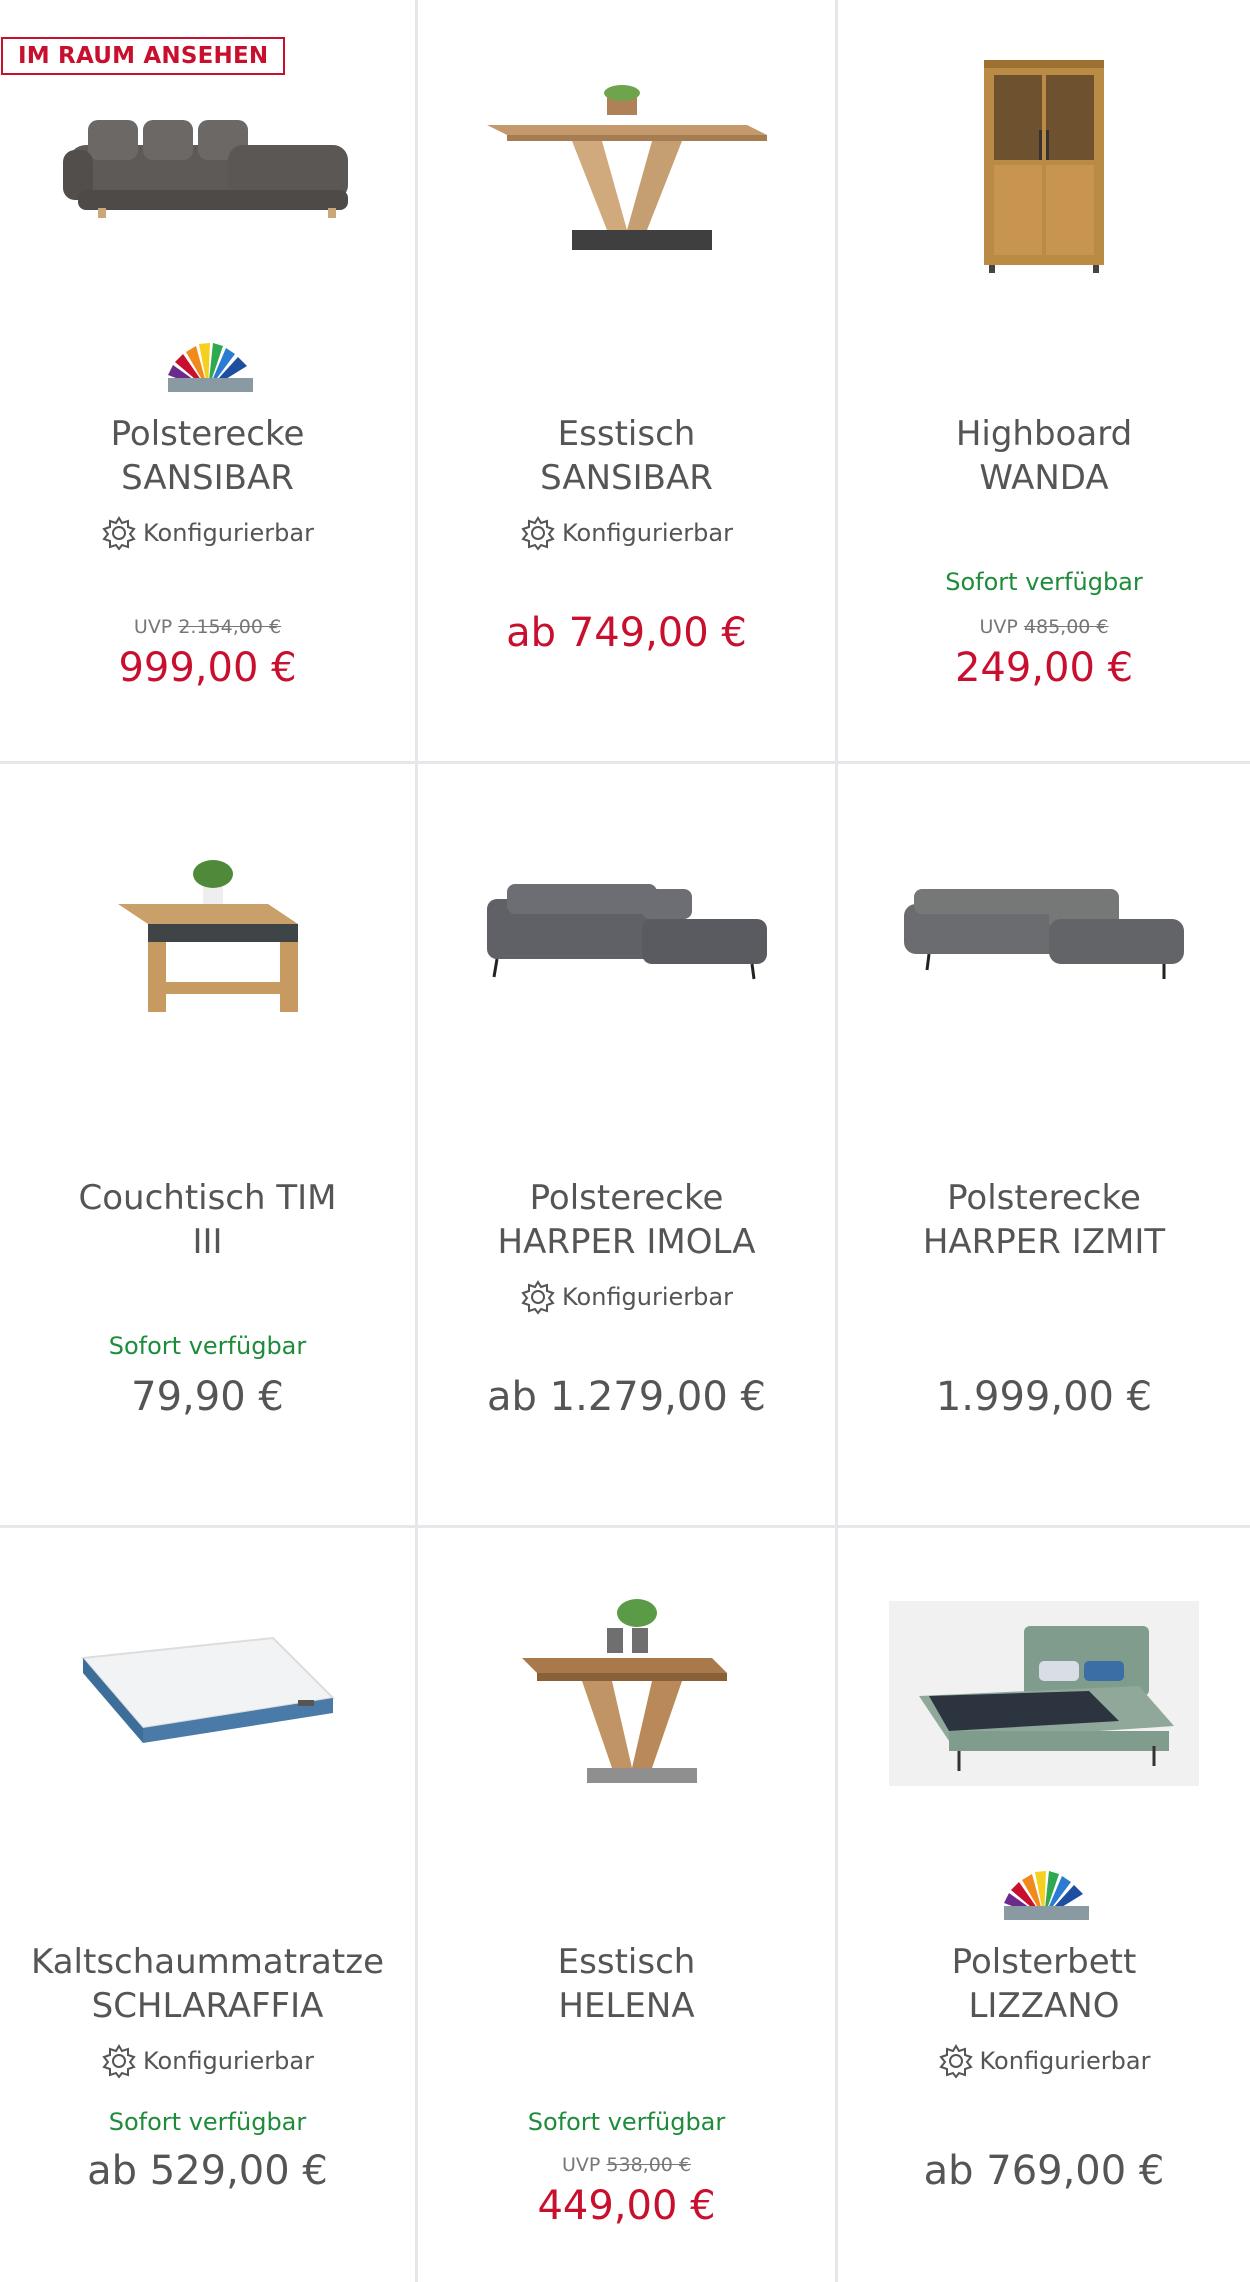 The height and width of the screenshot is (2282, 1250). I want to click on product-price: ab 749,00 €, so click(626, 633).